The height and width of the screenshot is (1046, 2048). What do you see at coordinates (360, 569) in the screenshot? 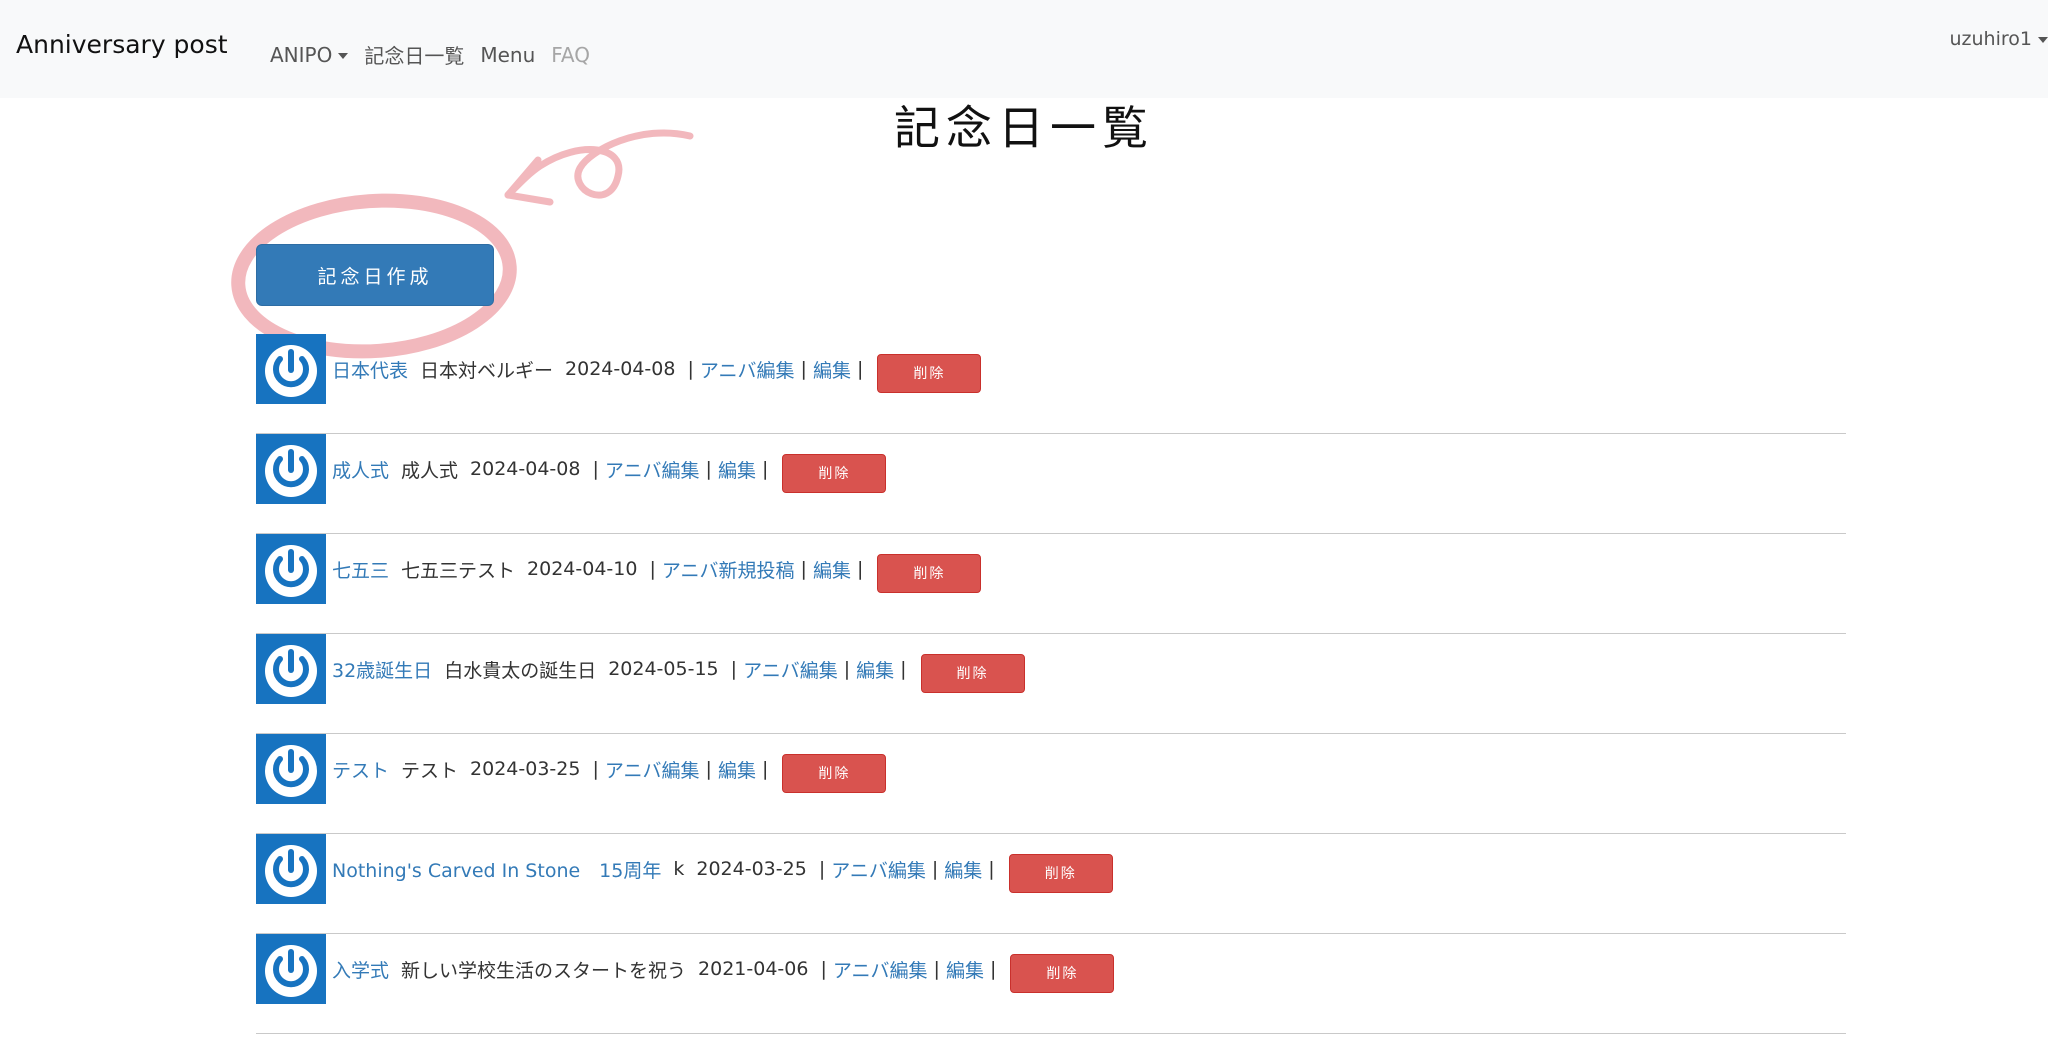
I see `anniversary-name-link: 七五三` at bounding box center [360, 569].